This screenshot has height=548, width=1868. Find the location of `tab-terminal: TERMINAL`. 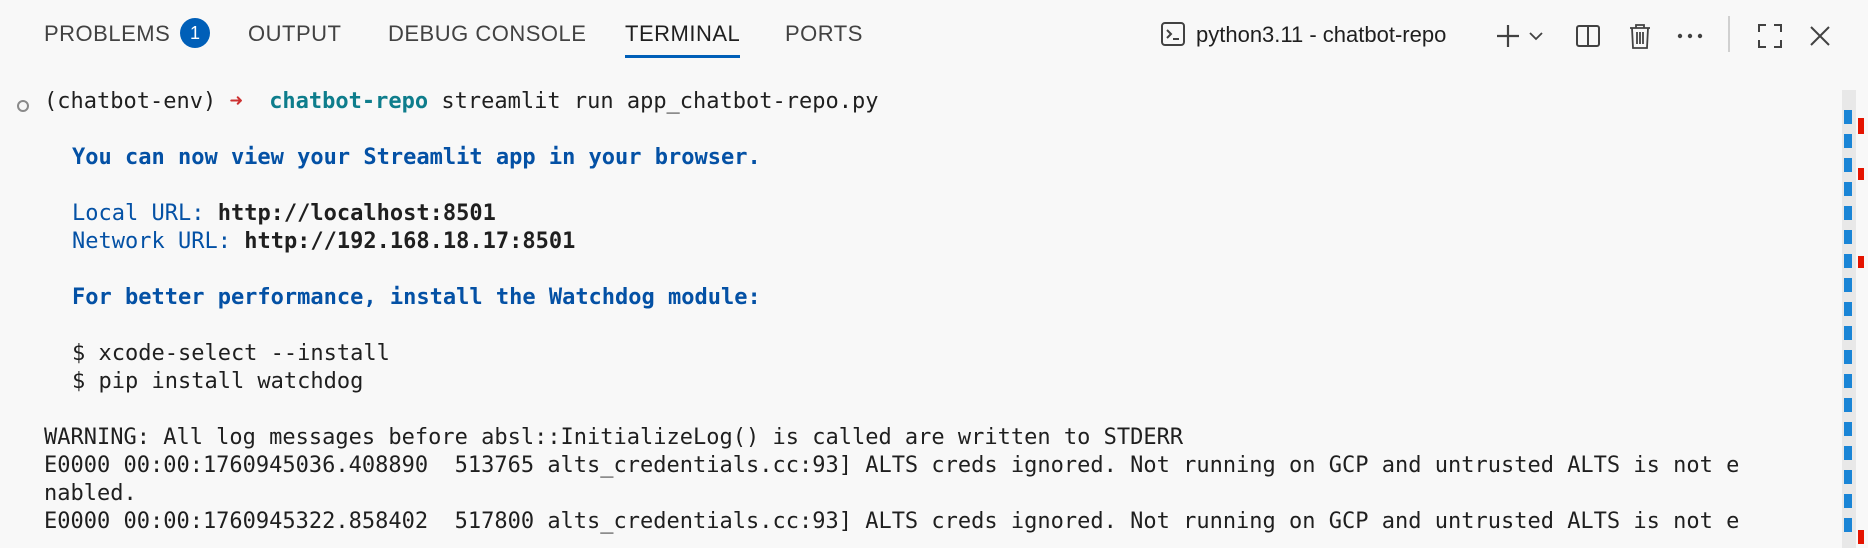

tab-terminal: TERMINAL is located at coordinates (683, 39).